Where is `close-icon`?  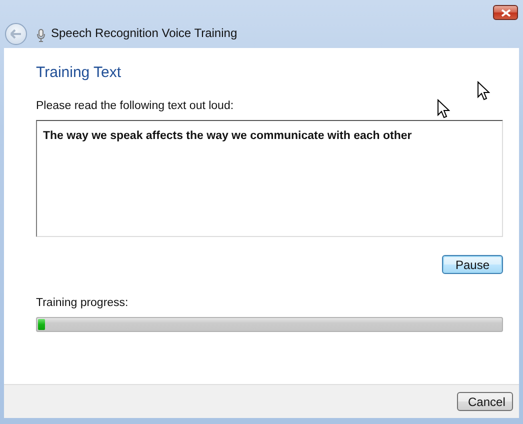
close-icon is located at coordinates (505, 12).